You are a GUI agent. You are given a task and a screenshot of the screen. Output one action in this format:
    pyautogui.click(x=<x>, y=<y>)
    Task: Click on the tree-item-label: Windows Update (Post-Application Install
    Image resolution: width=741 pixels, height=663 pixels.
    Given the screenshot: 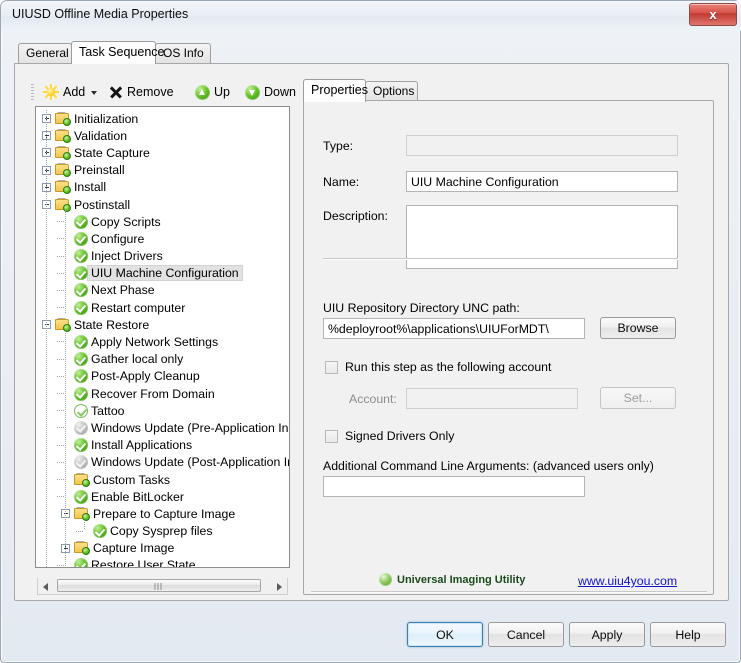 What is the action you would take?
    pyautogui.click(x=190, y=462)
    